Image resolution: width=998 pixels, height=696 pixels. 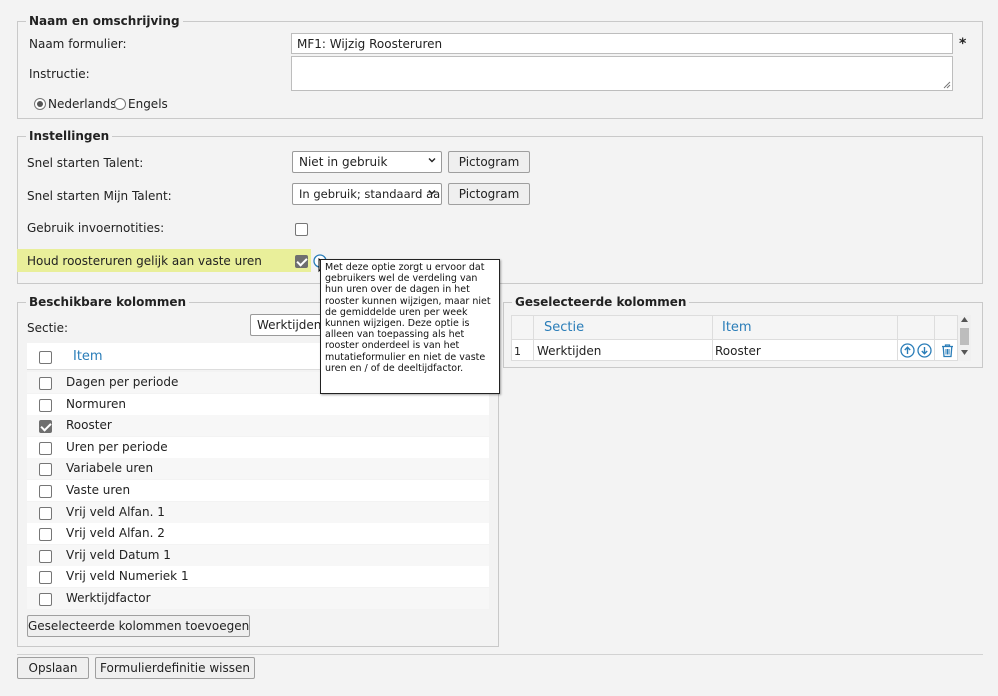 What do you see at coordinates (924, 350) in the screenshot?
I see `move-down-icon` at bounding box center [924, 350].